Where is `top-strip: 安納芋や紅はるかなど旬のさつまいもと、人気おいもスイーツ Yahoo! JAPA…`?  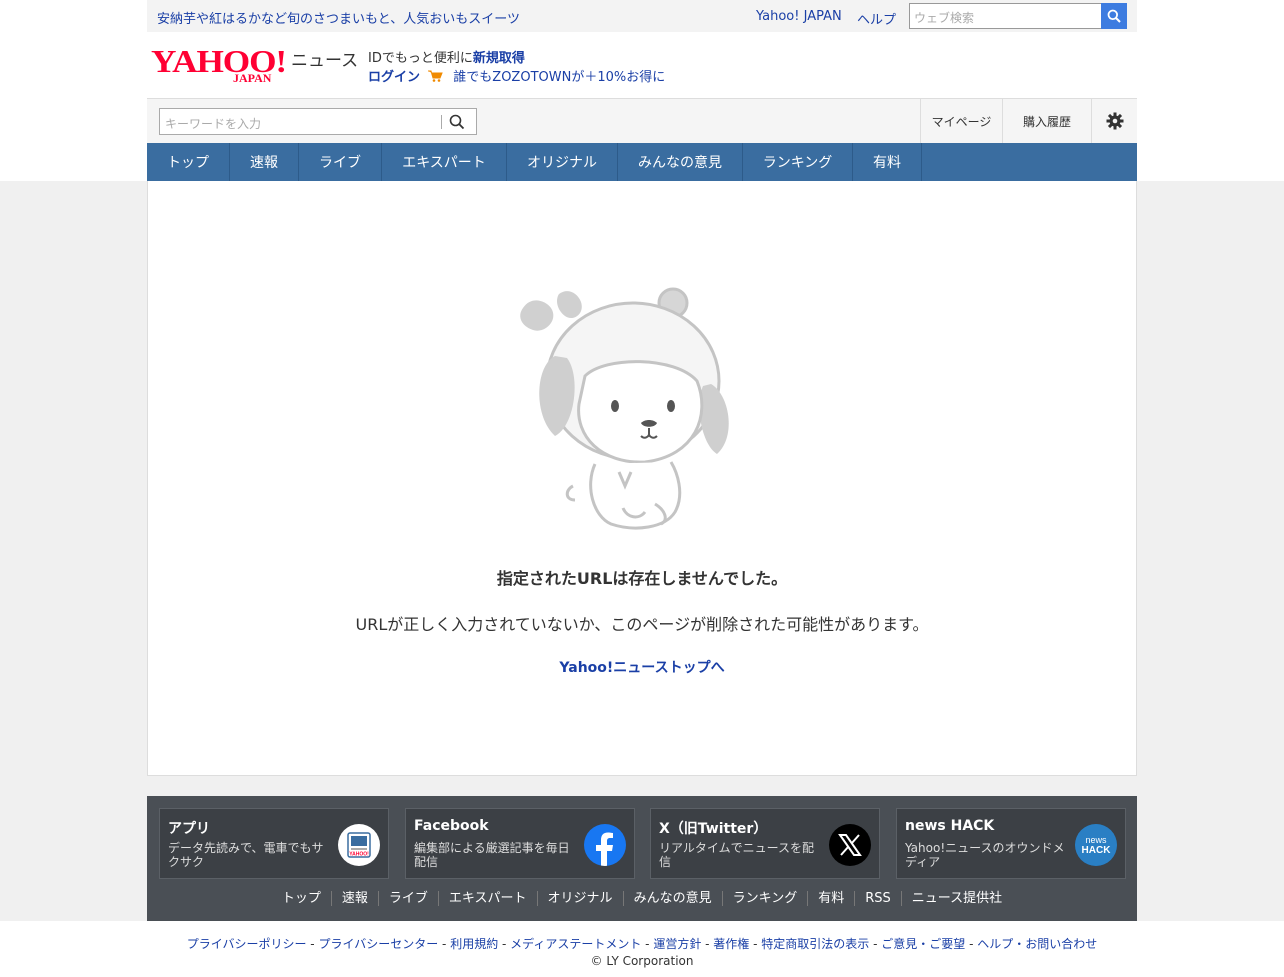 top-strip: 安納芋や紅はるかなど旬のさつまいもと、人気おいもスイーツ Yahoo! JAPA… is located at coordinates (642, 16).